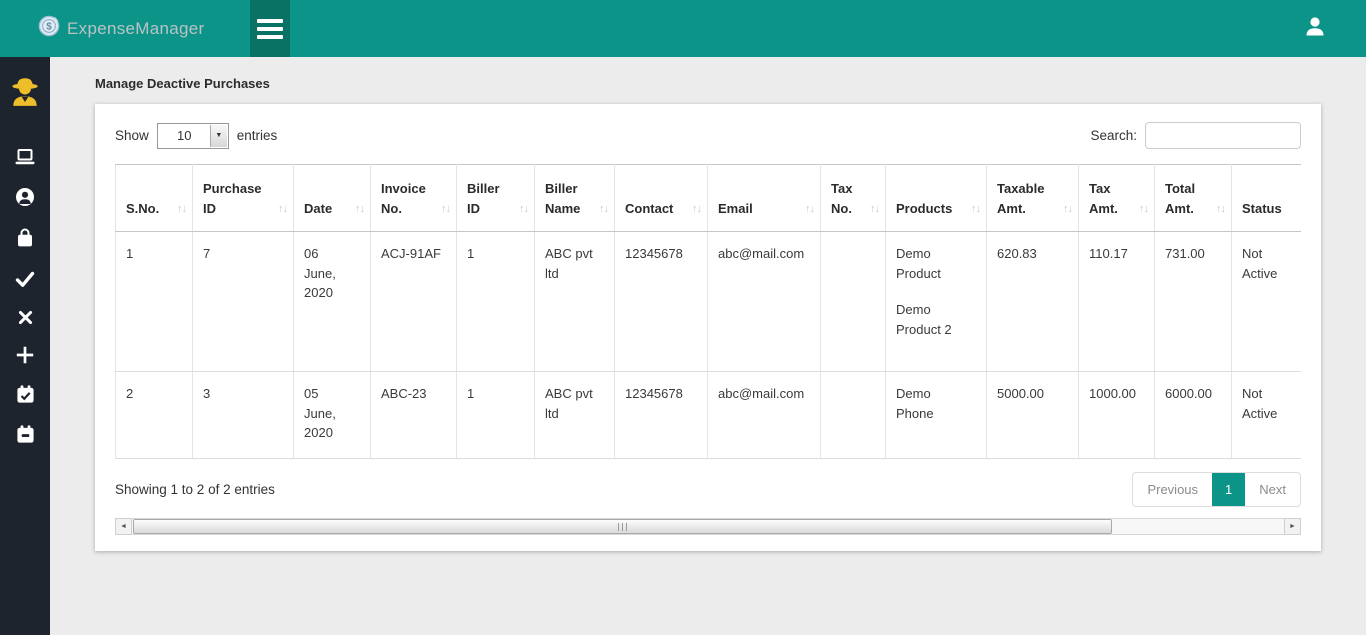  What do you see at coordinates (25, 355) in the screenshot?
I see `plus-icon` at bounding box center [25, 355].